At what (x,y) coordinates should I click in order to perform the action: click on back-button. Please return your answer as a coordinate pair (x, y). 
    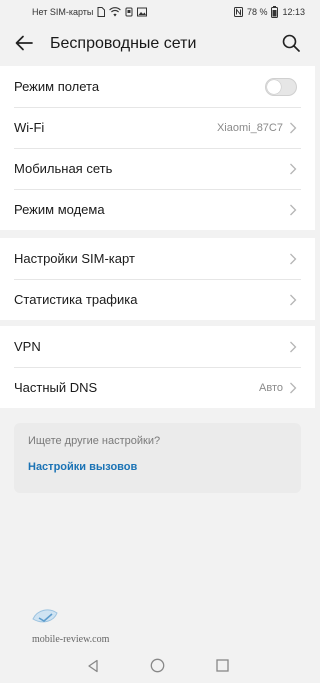
    Looking at the image, I should click on (24, 45).